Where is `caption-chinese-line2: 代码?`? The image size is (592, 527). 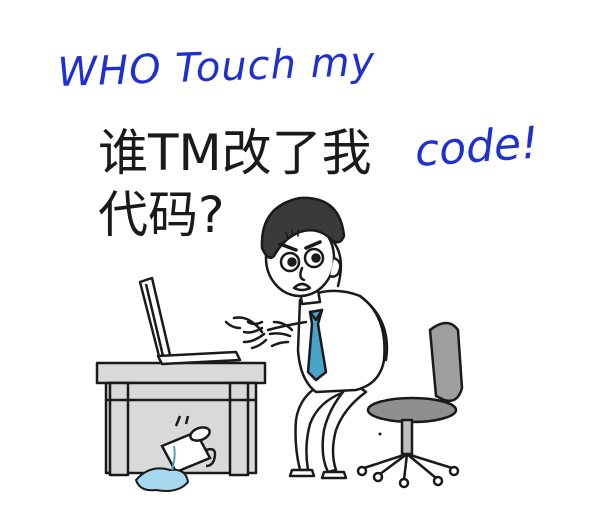 caption-chinese-line2: 代码? is located at coordinates (161, 215).